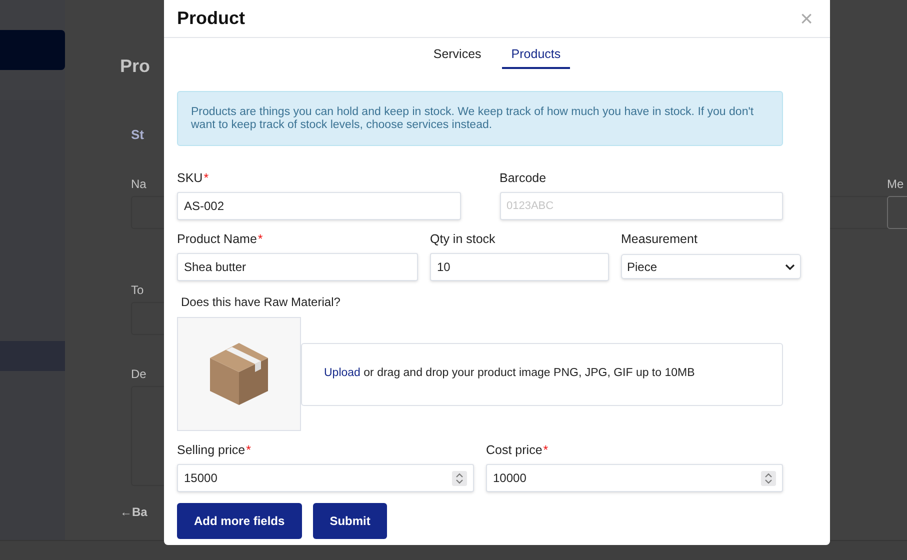 This screenshot has width=907, height=560. What do you see at coordinates (457, 55) in the screenshot?
I see `tab: Services` at bounding box center [457, 55].